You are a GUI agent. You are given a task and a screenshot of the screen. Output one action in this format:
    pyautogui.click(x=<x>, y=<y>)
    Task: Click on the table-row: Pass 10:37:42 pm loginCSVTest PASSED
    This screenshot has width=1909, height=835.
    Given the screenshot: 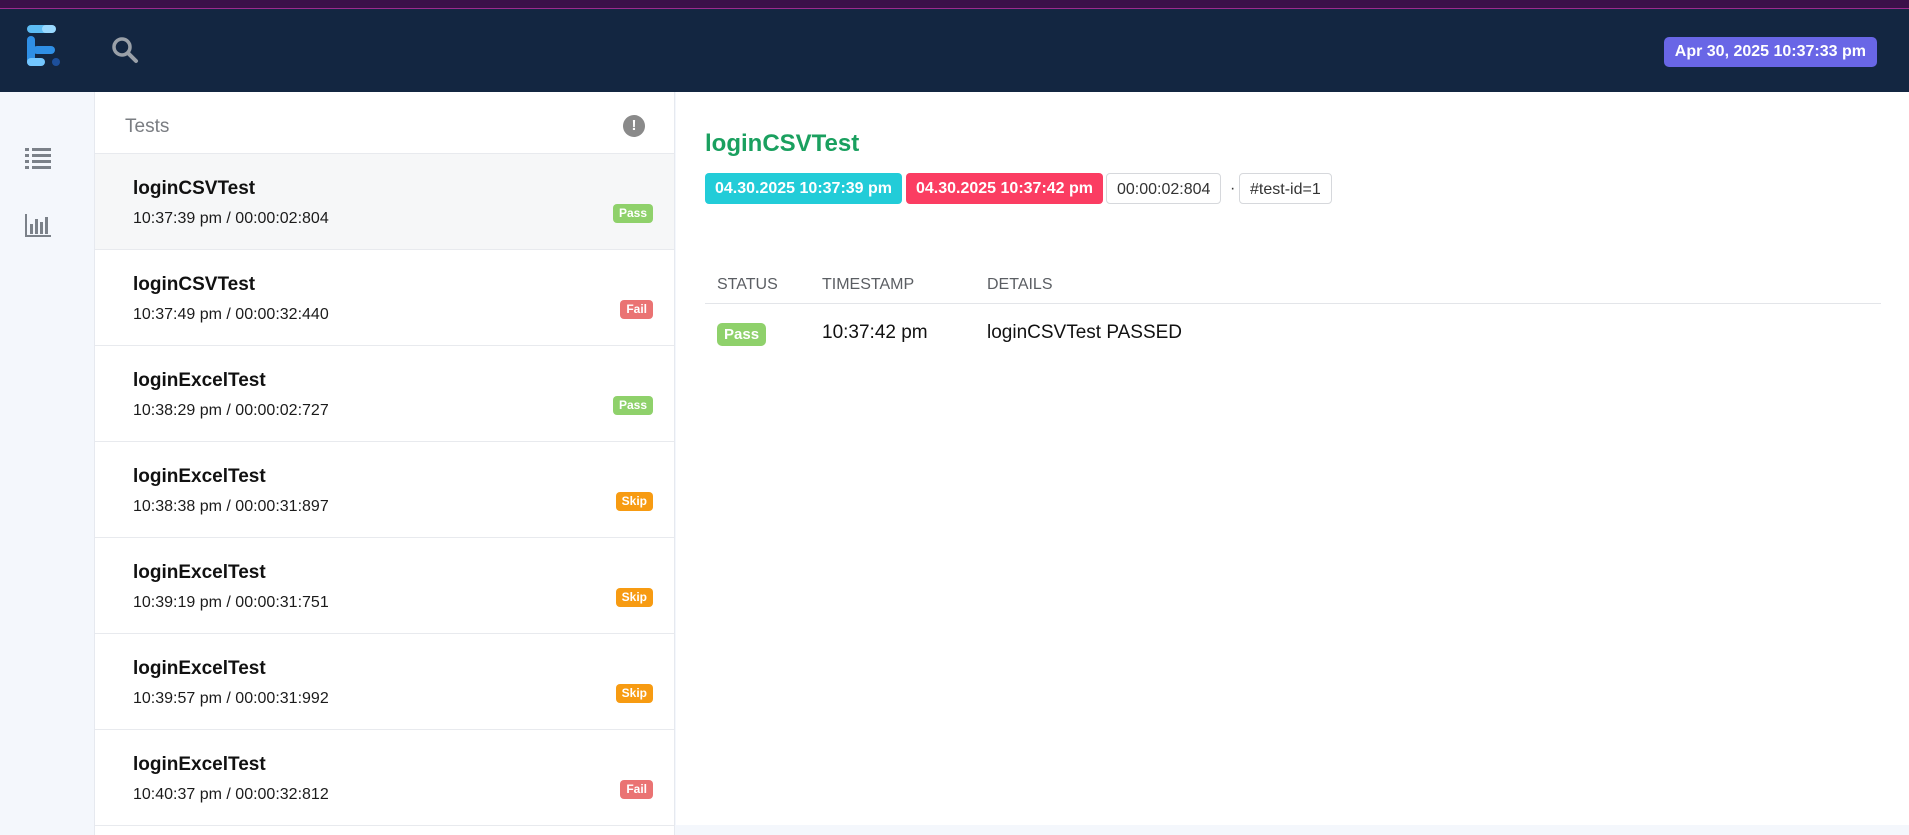 What is the action you would take?
    pyautogui.click(x=1293, y=334)
    